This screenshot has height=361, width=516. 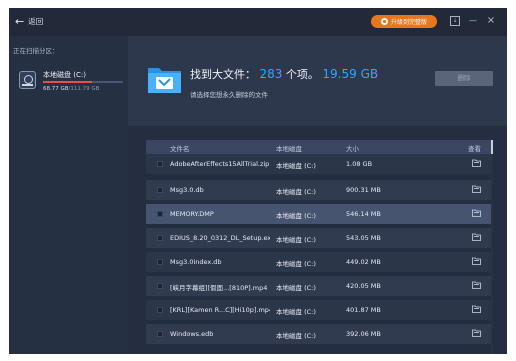 I want to click on table-row: Windows.edb 本地磁盘 (C:) 392.06 MB, so click(x=318, y=334).